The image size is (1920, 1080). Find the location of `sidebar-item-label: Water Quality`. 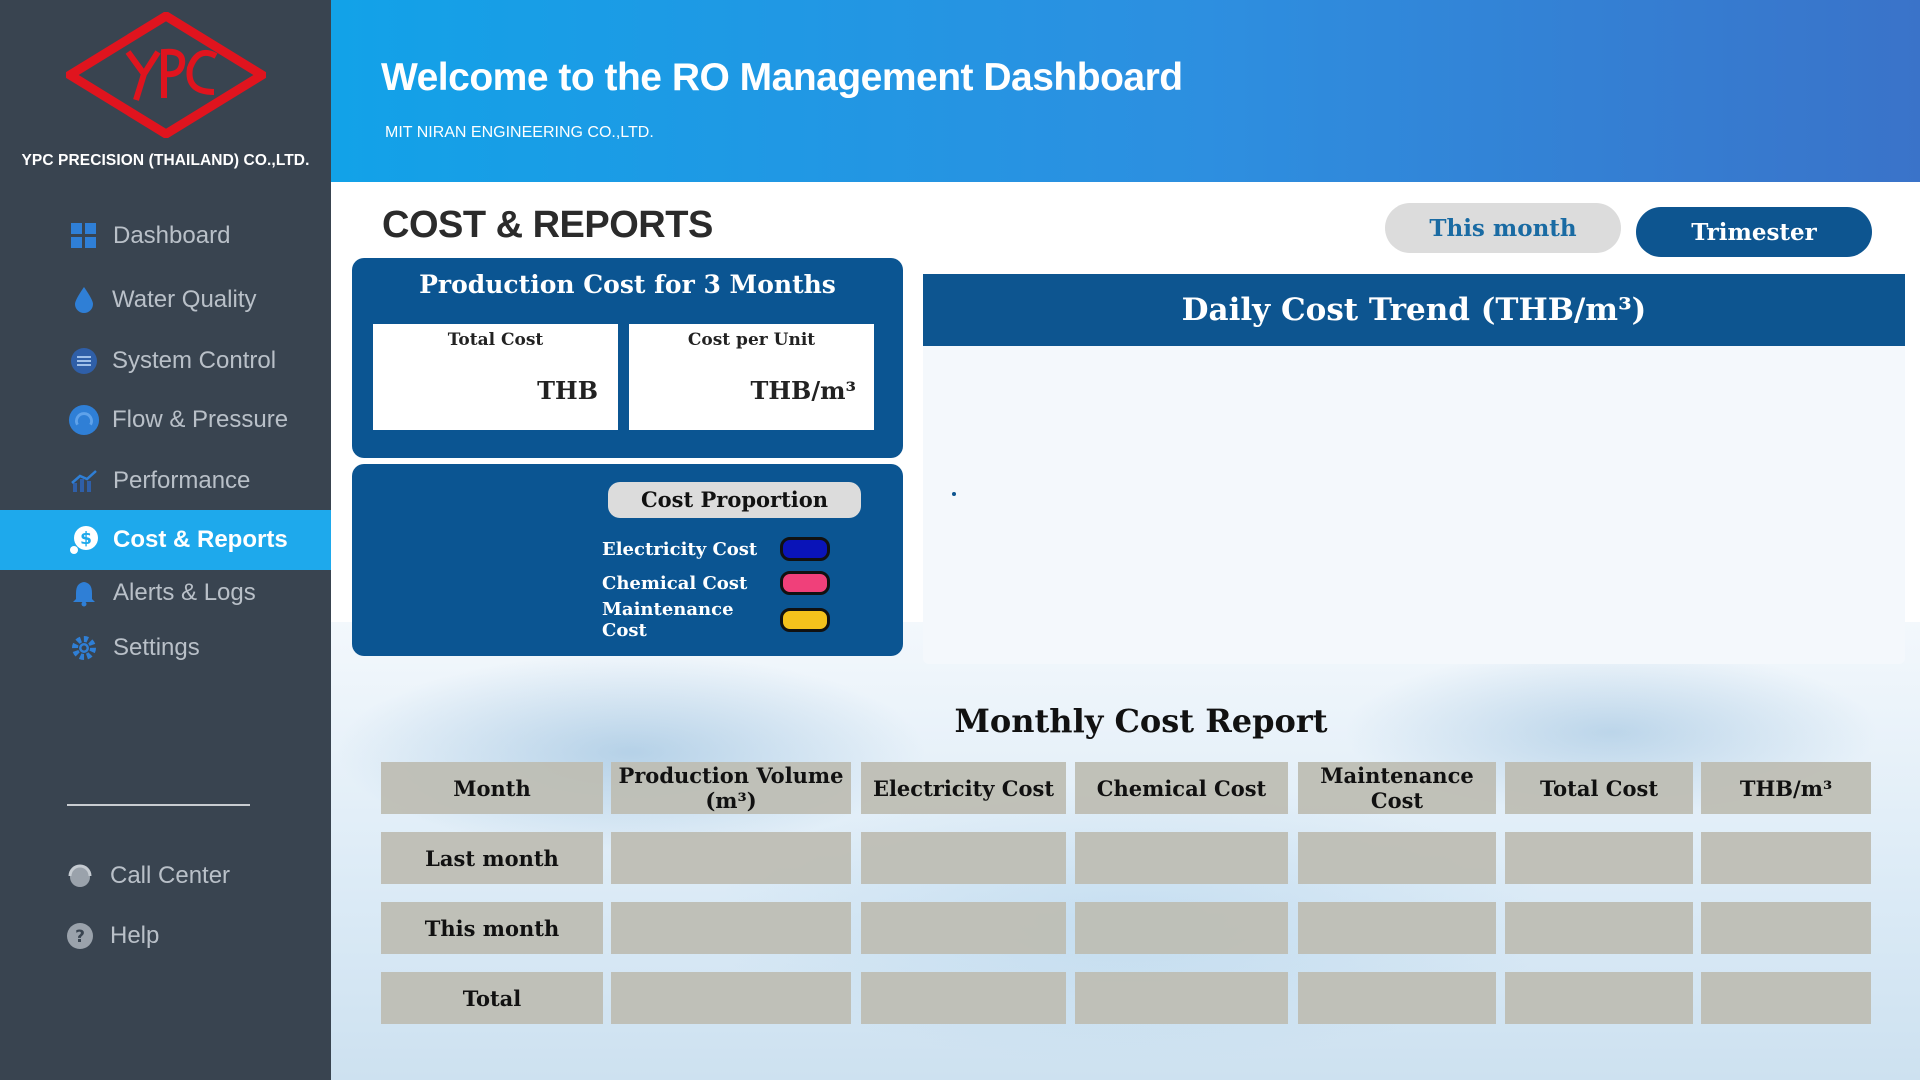

sidebar-item-label: Water Quality is located at coordinates (184, 299).